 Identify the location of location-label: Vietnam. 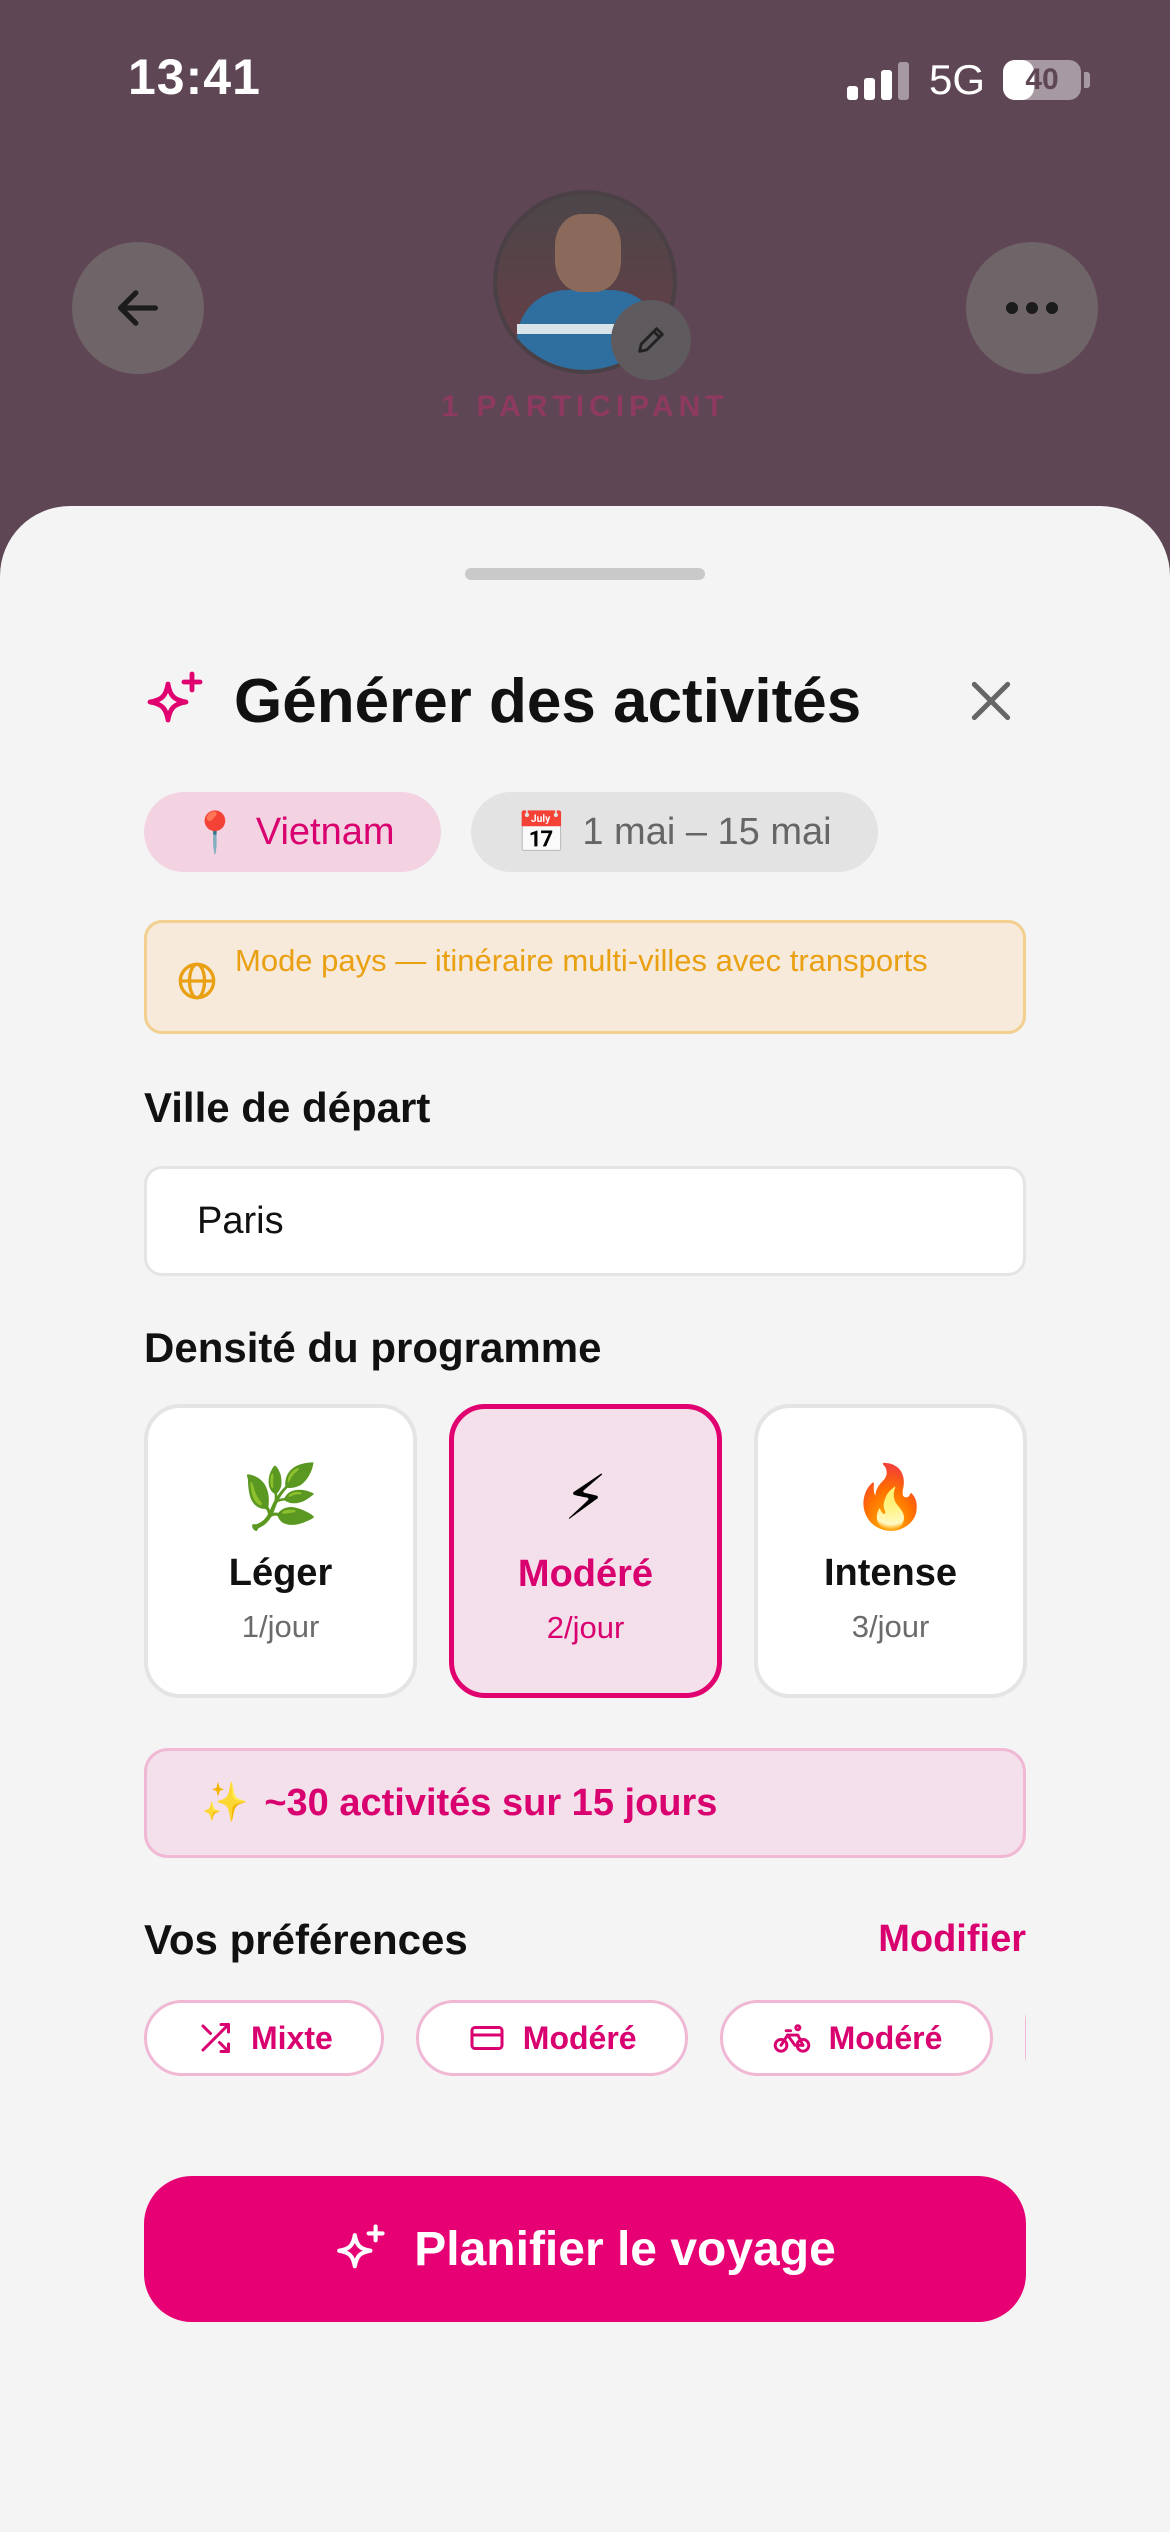
(325, 831).